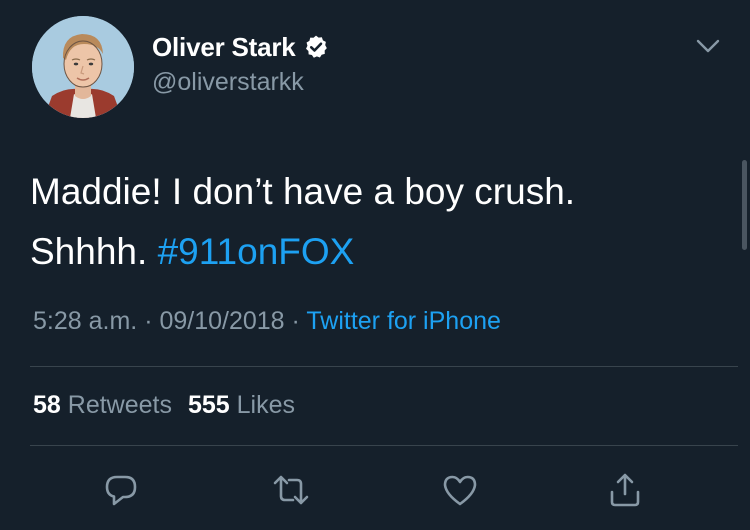 The image size is (750, 530). I want to click on retweet-icon, so click(291, 490).